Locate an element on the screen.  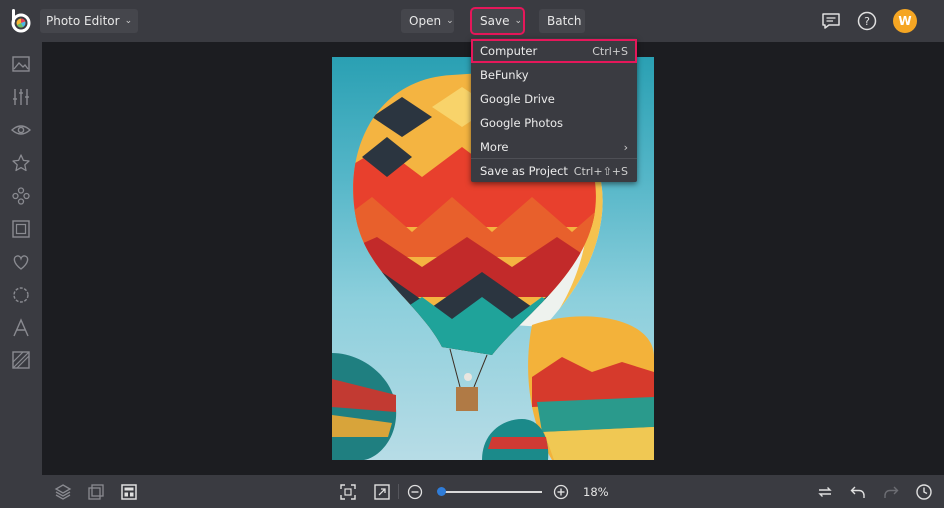
chat-icon is located at coordinates (831, 21).